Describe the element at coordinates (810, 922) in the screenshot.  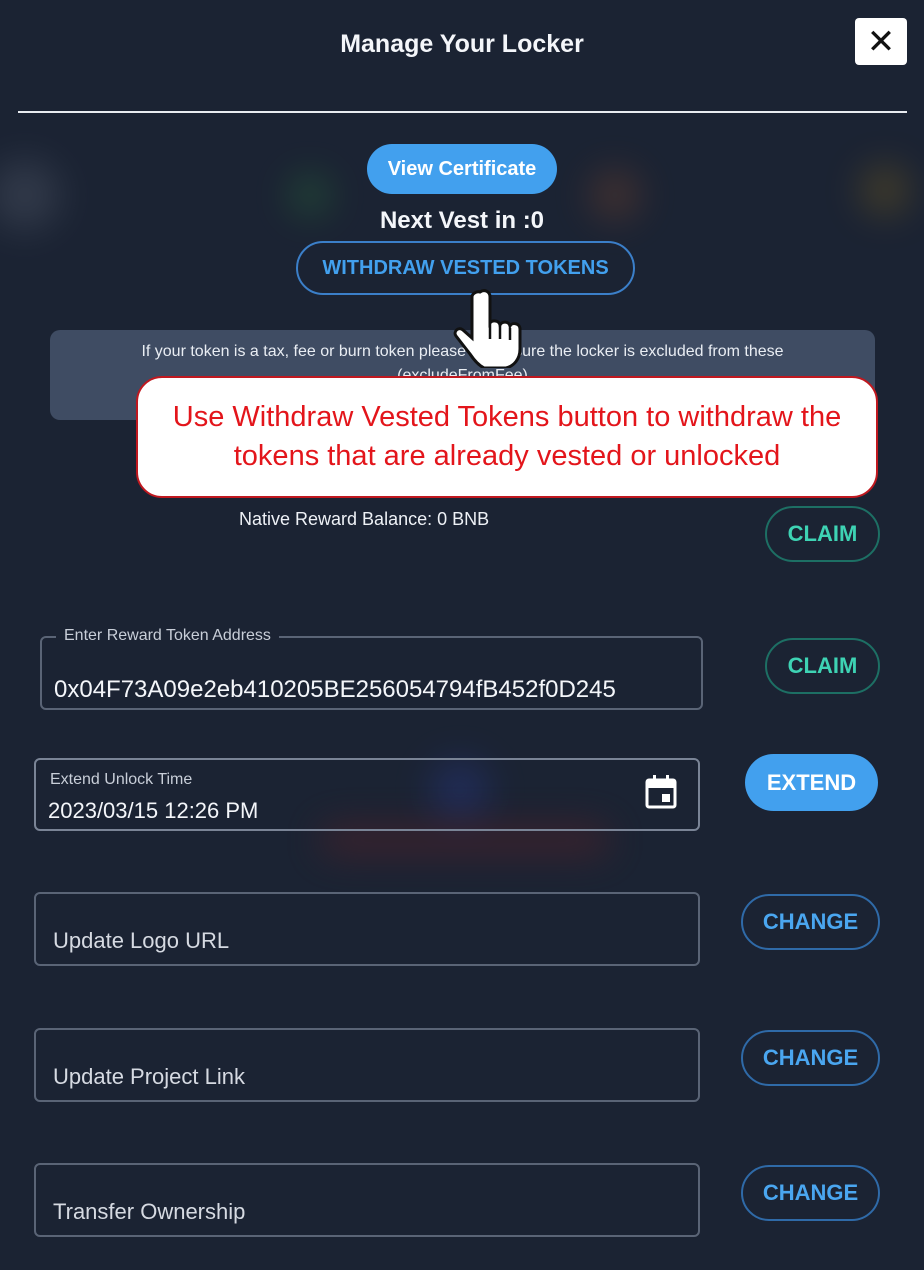
I see `change-logo-button: CHANGE` at that location.